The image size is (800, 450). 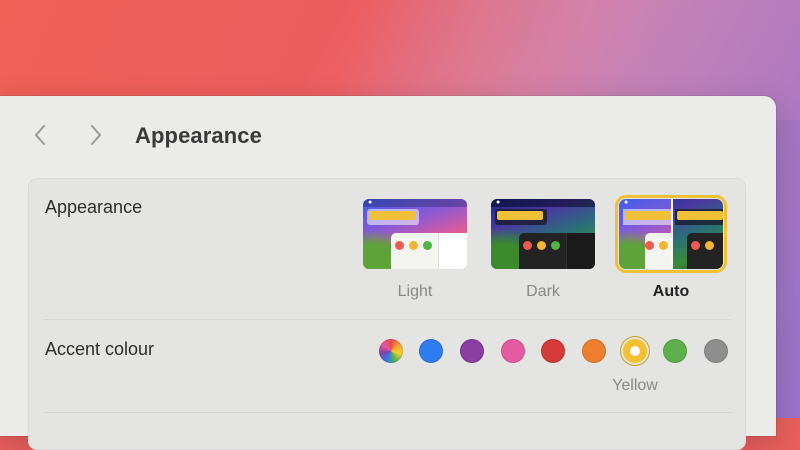 I want to click on appearance-dark-thumbnail: ●, so click(x=543, y=234).